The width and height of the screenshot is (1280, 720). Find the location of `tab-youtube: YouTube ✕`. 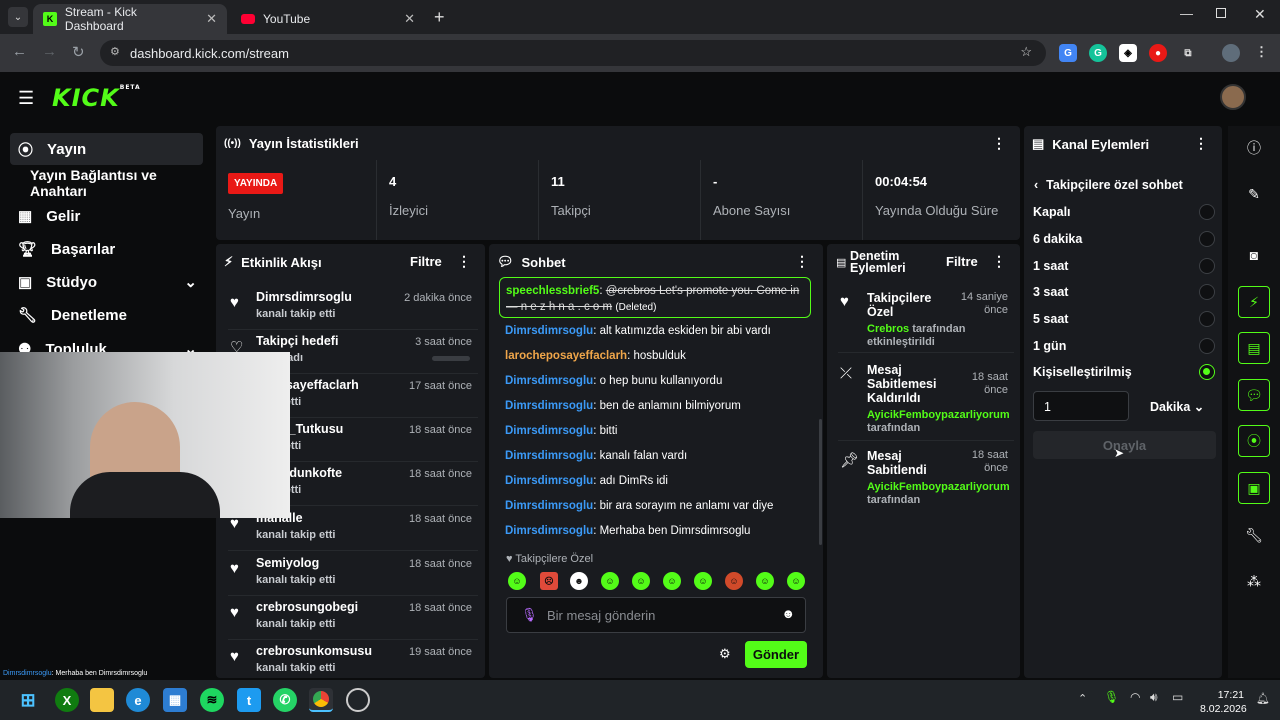

tab-youtube: YouTube ✕ is located at coordinates (328, 19).